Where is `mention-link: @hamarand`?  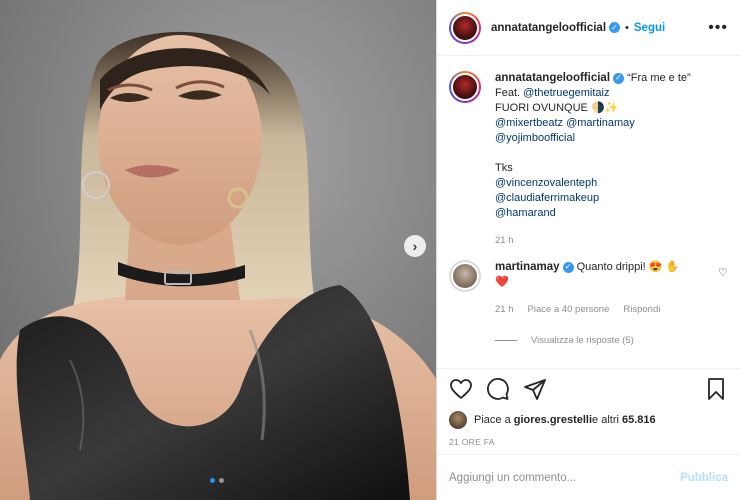 mention-link: @hamarand is located at coordinates (525, 213).